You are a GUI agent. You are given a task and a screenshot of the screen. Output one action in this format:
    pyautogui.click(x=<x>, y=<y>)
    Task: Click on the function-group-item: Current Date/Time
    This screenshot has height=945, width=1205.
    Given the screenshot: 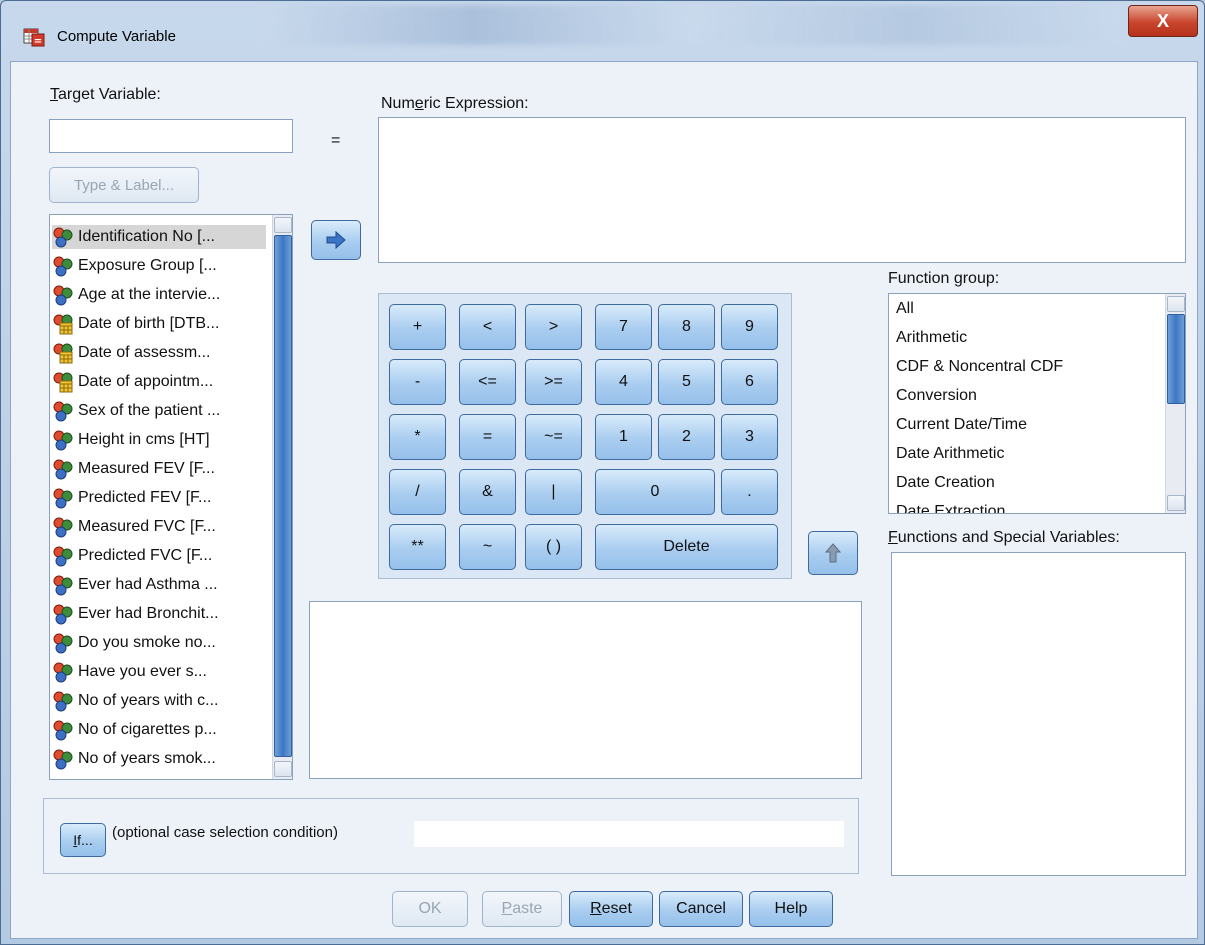 What is the action you would take?
    pyautogui.click(x=961, y=425)
    